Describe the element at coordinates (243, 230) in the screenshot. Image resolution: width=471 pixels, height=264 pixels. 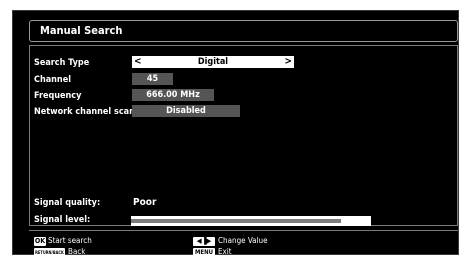
I see `divider` at that location.